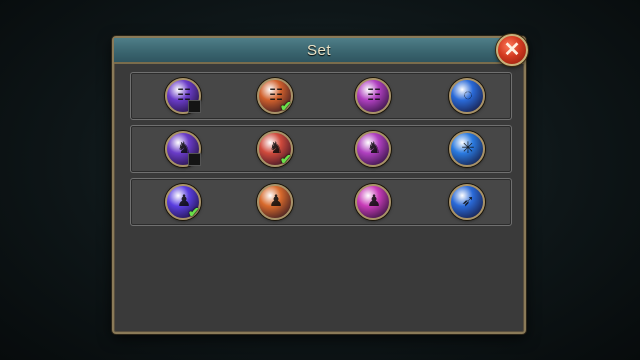  What do you see at coordinates (183, 149) in the screenshot?
I see `purple-beast-skill-icon: ♞` at bounding box center [183, 149].